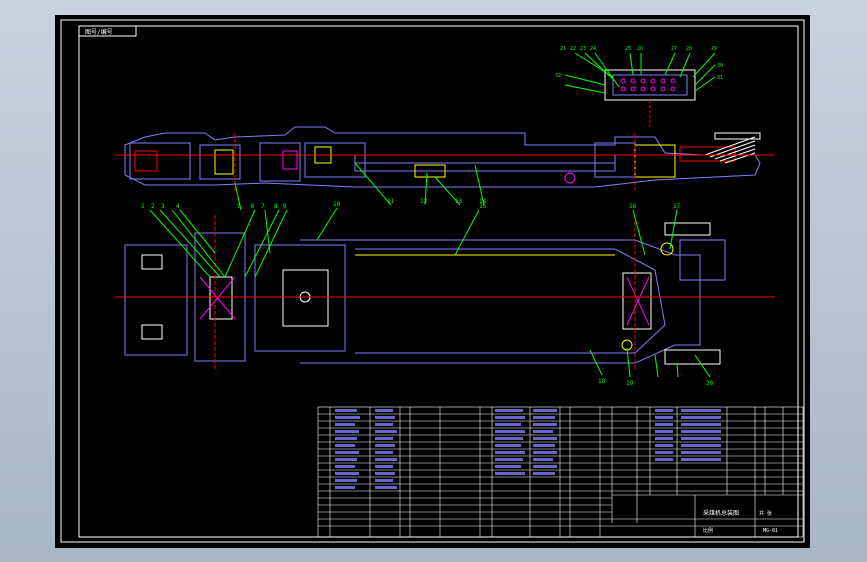 The height and width of the screenshot is (562, 867). I want to click on callout-18: 18, so click(602, 381).